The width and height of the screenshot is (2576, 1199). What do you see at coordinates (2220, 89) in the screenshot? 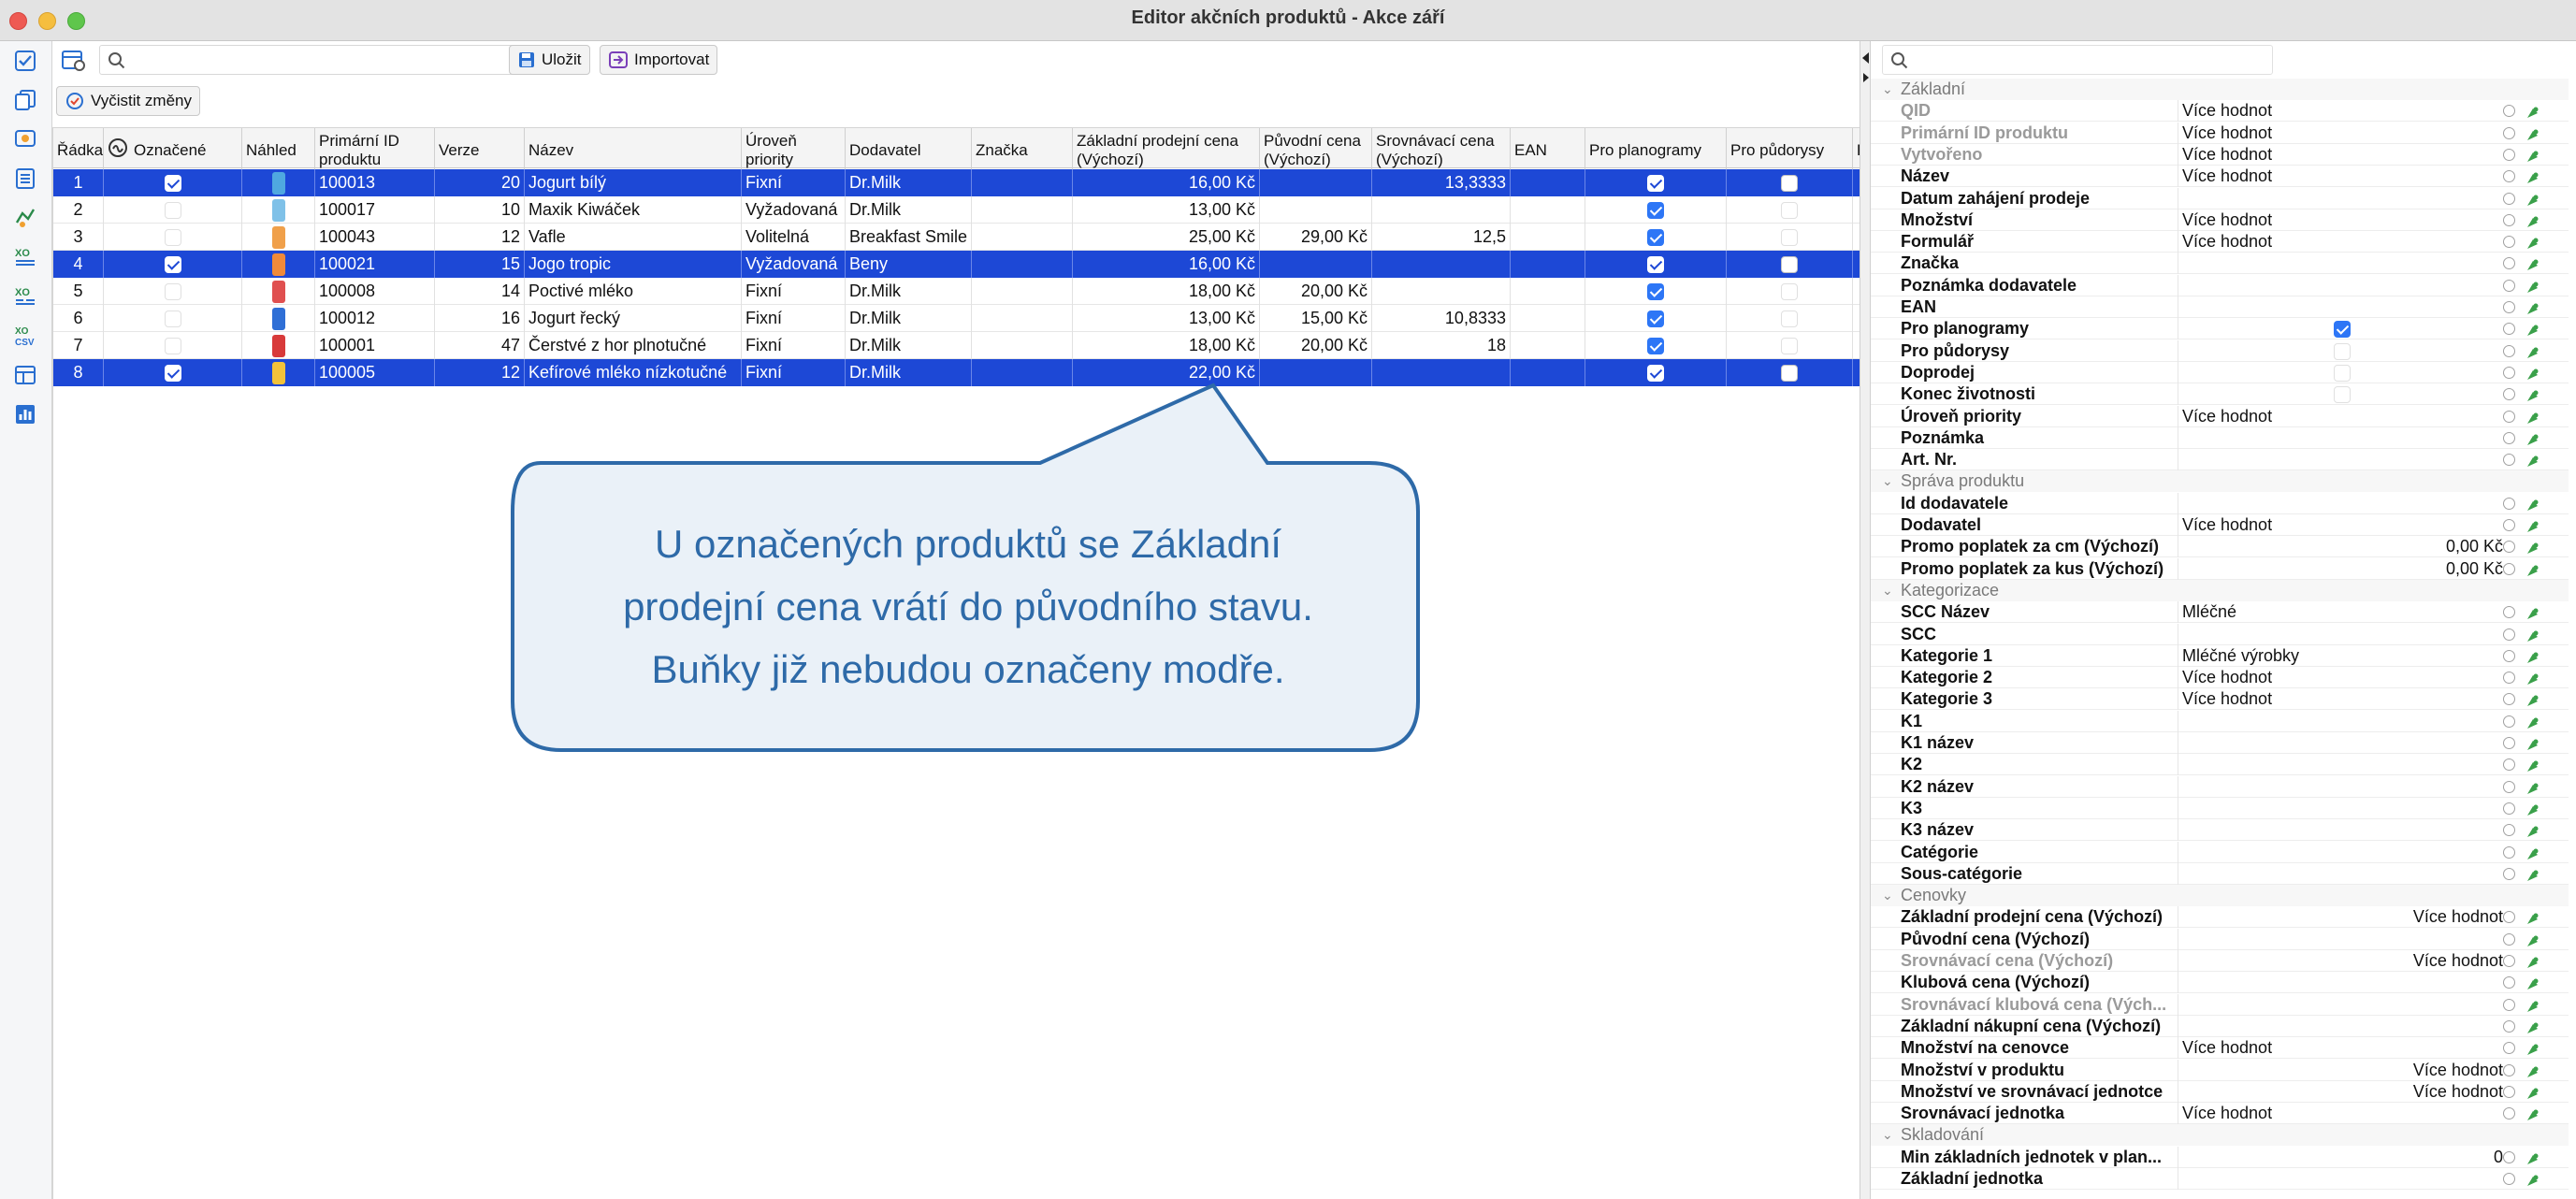
I see `property-section: ⌄ Základní` at bounding box center [2220, 89].